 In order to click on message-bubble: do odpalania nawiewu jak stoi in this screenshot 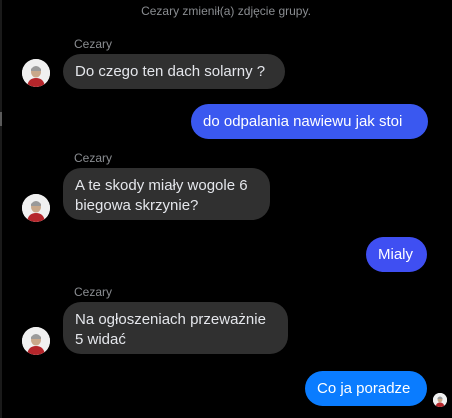, I will do `click(309, 121)`.